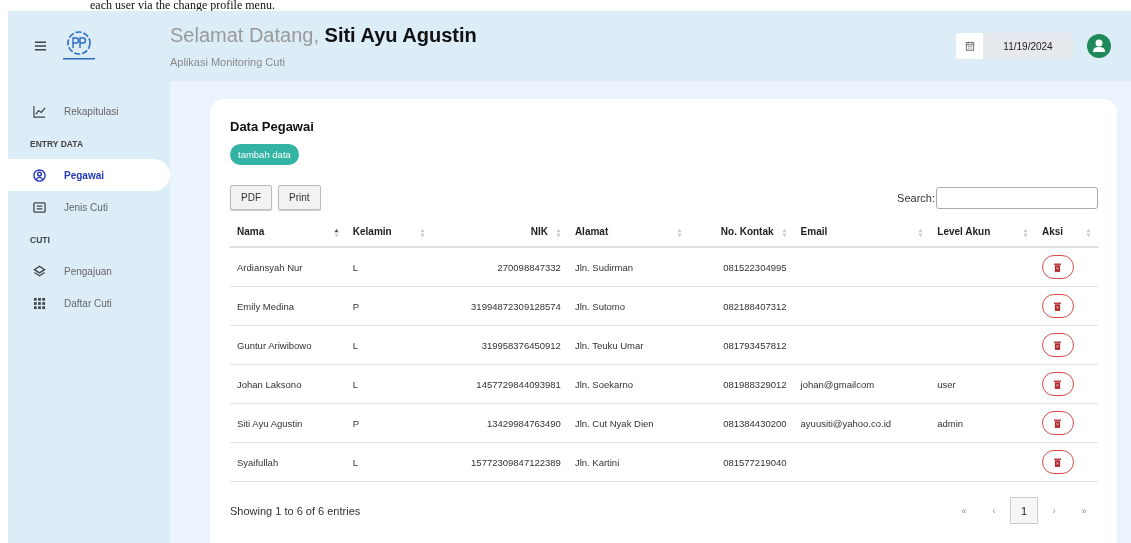 This screenshot has height=543, width=1131. I want to click on calendar-icon, so click(969, 46).